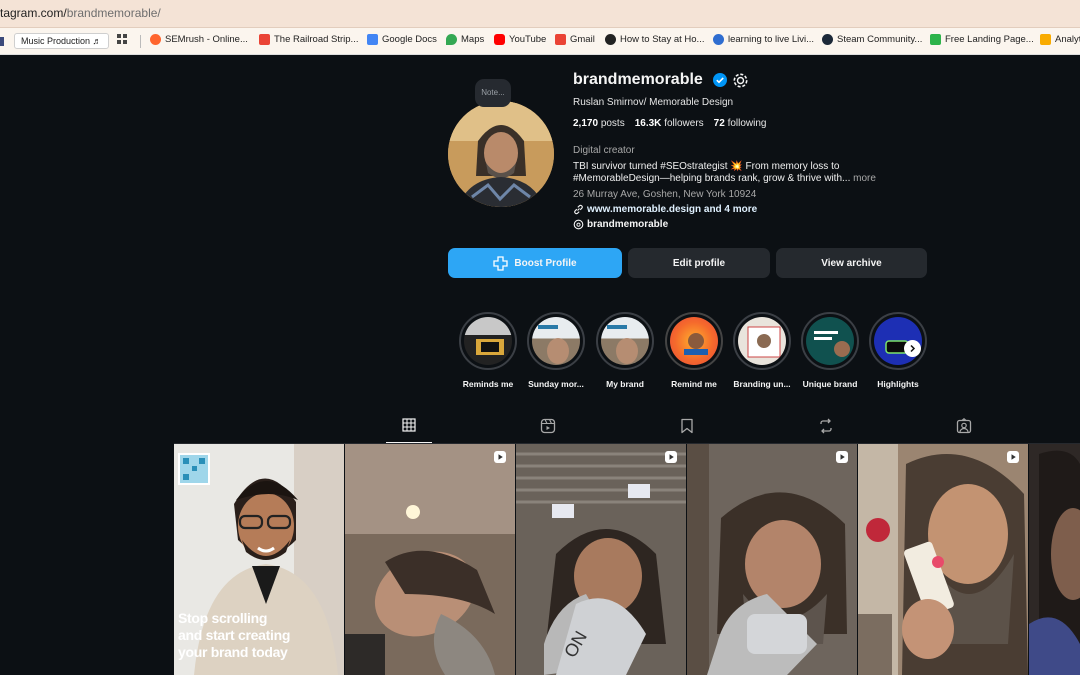 The height and width of the screenshot is (675, 1080). What do you see at coordinates (409, 430) in the screenshot?
I see `tab-posts` at bounding box center [409, 430].